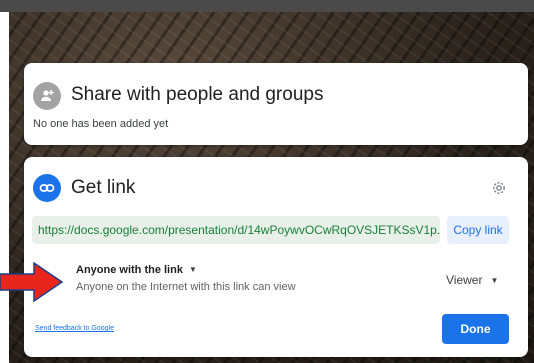 The image size is (534, 363). What do you see at coordinates (186, 270) in the screenshot?
I see `access-dropdown: Anyone with the link ▼` at bounding box center [186, 270].